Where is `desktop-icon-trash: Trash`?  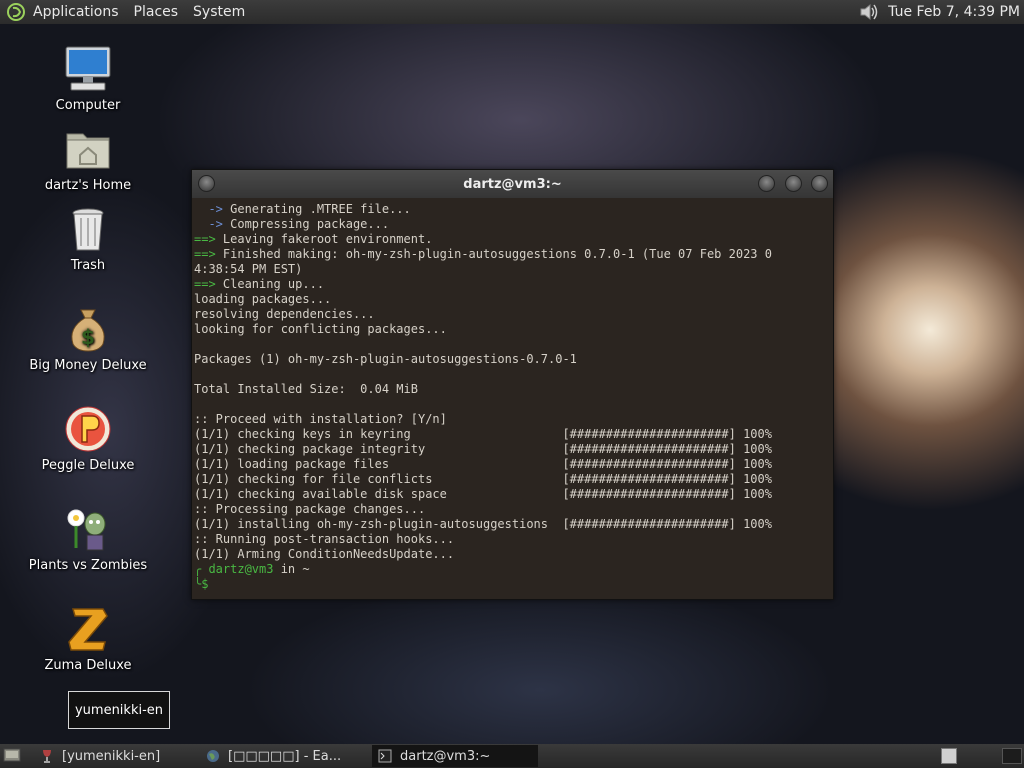
desktop-icon-trash: Trash is located at coordinates (88, 238).